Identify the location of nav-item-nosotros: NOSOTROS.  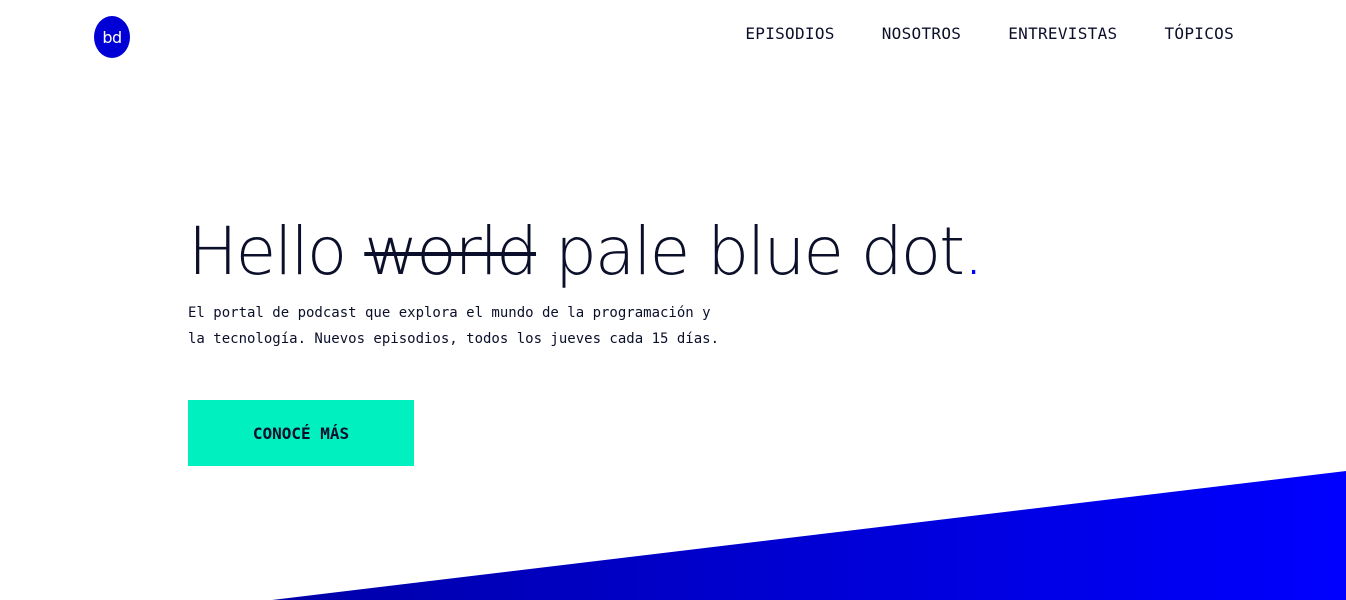
(921, 33).